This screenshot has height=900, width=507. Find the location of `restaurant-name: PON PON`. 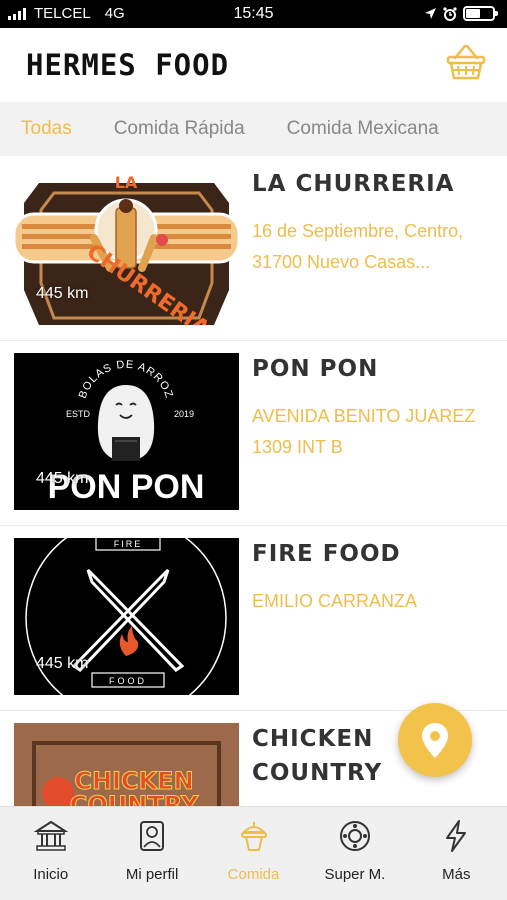

restaurant-name: PON PON is located at coordinates (315, 369).